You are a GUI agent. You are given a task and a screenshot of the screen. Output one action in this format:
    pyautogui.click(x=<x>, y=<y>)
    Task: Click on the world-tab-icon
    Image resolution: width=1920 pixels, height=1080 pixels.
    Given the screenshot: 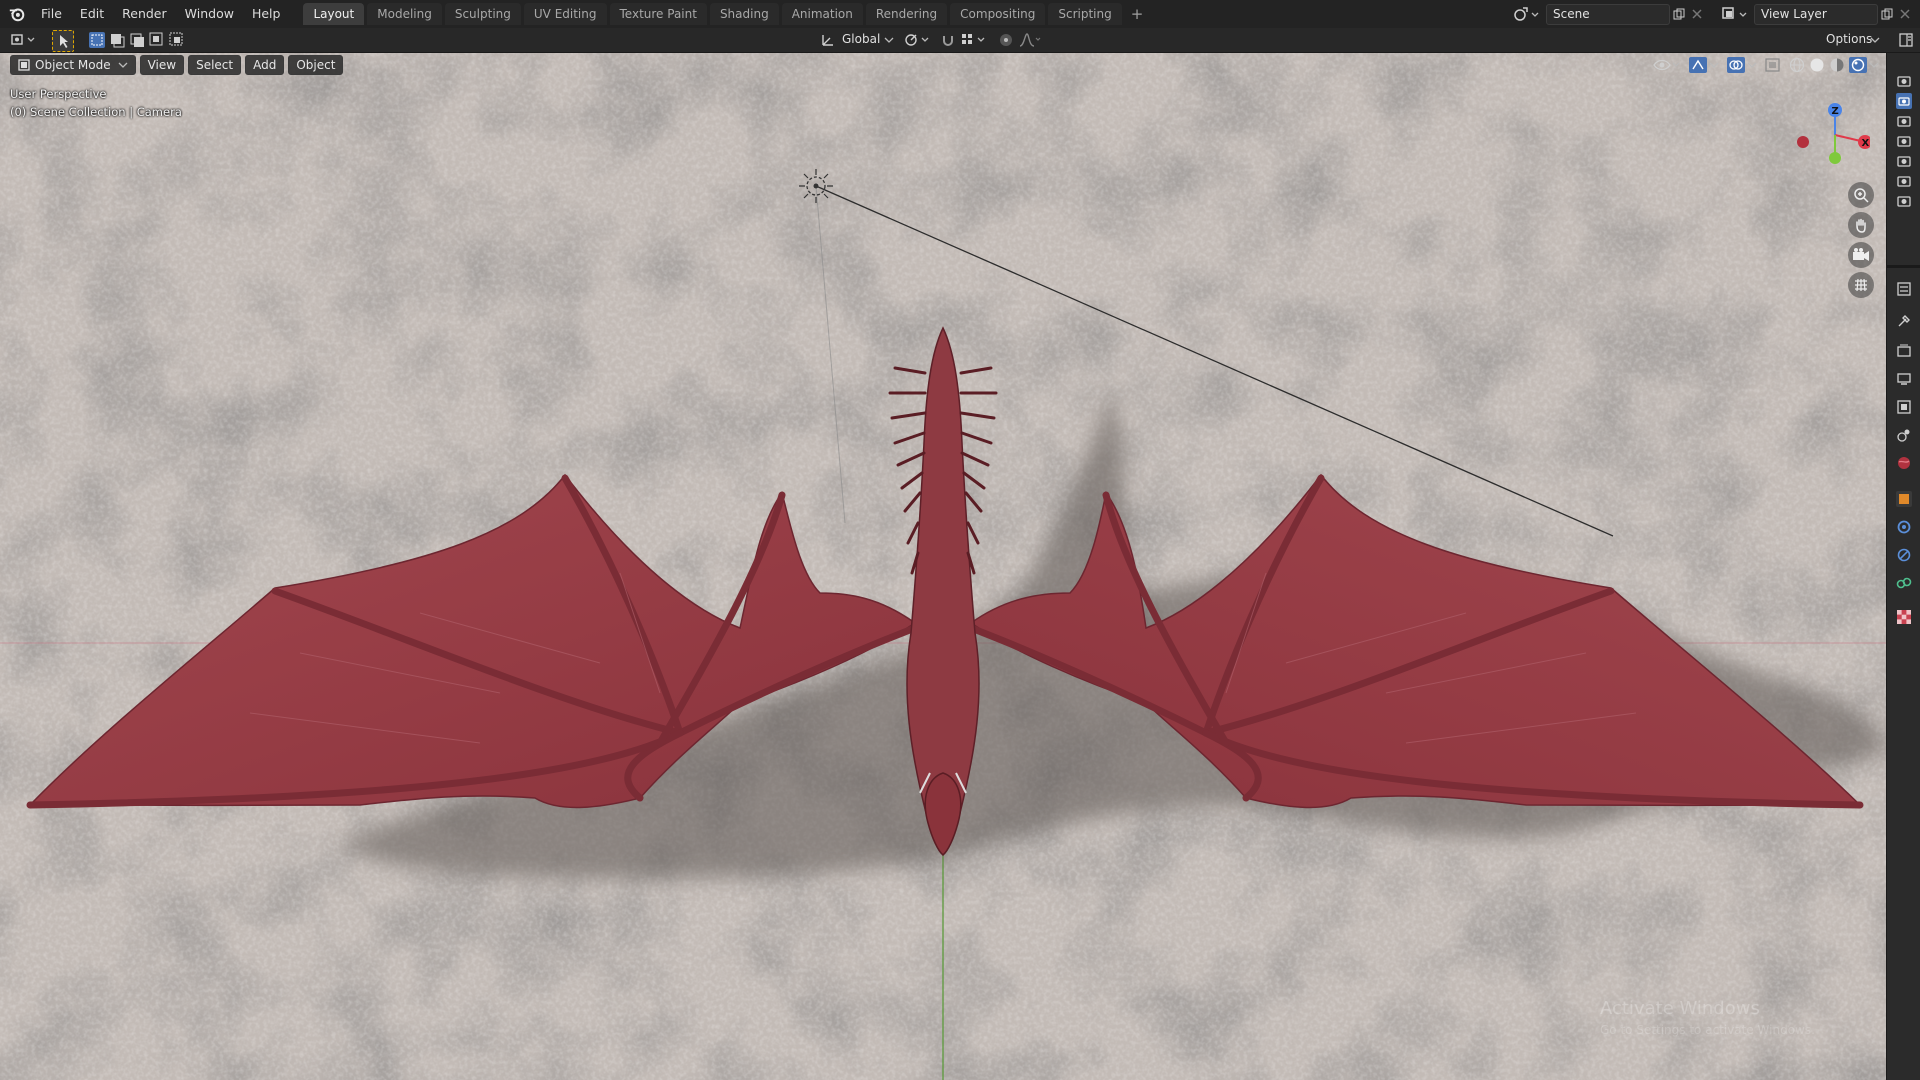 What is the action you would take?
    pyautogui.click(x=1904, y=463)
    